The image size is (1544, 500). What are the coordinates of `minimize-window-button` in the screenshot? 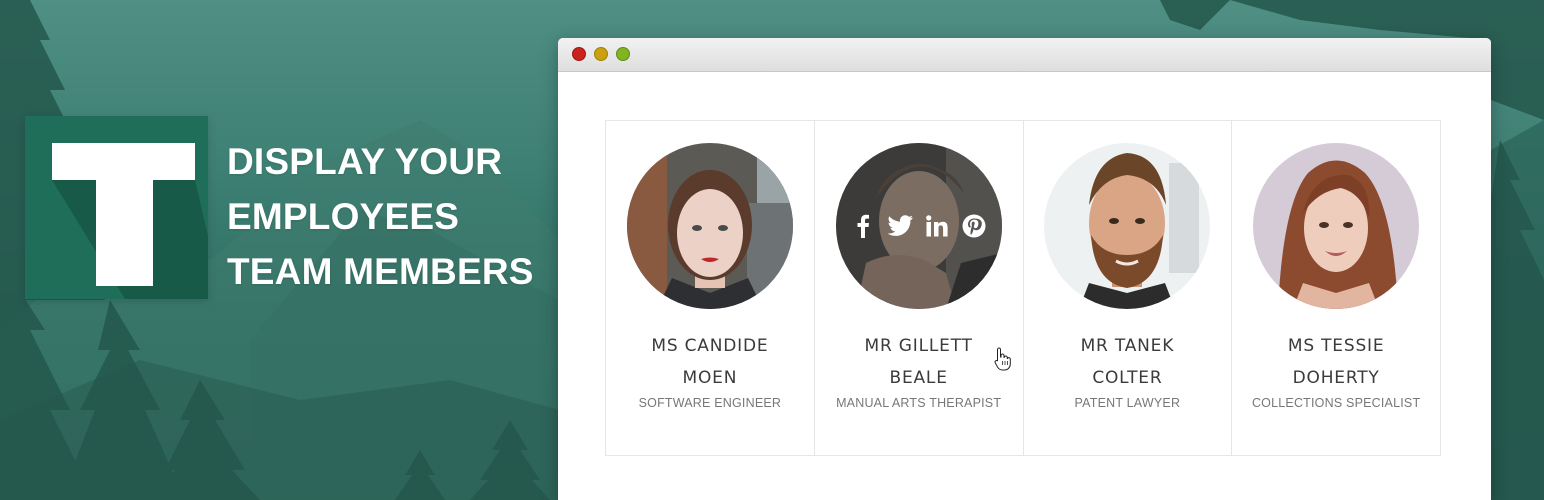 It's located at (601, 54).